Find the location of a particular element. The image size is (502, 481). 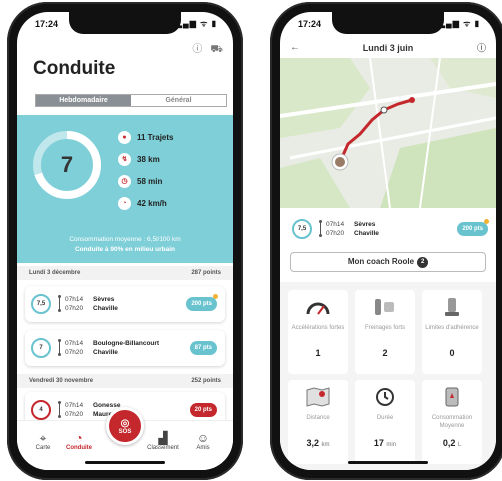

section-header: Vendredi 30 novembre 252 points is located at coordinates (125, 381).